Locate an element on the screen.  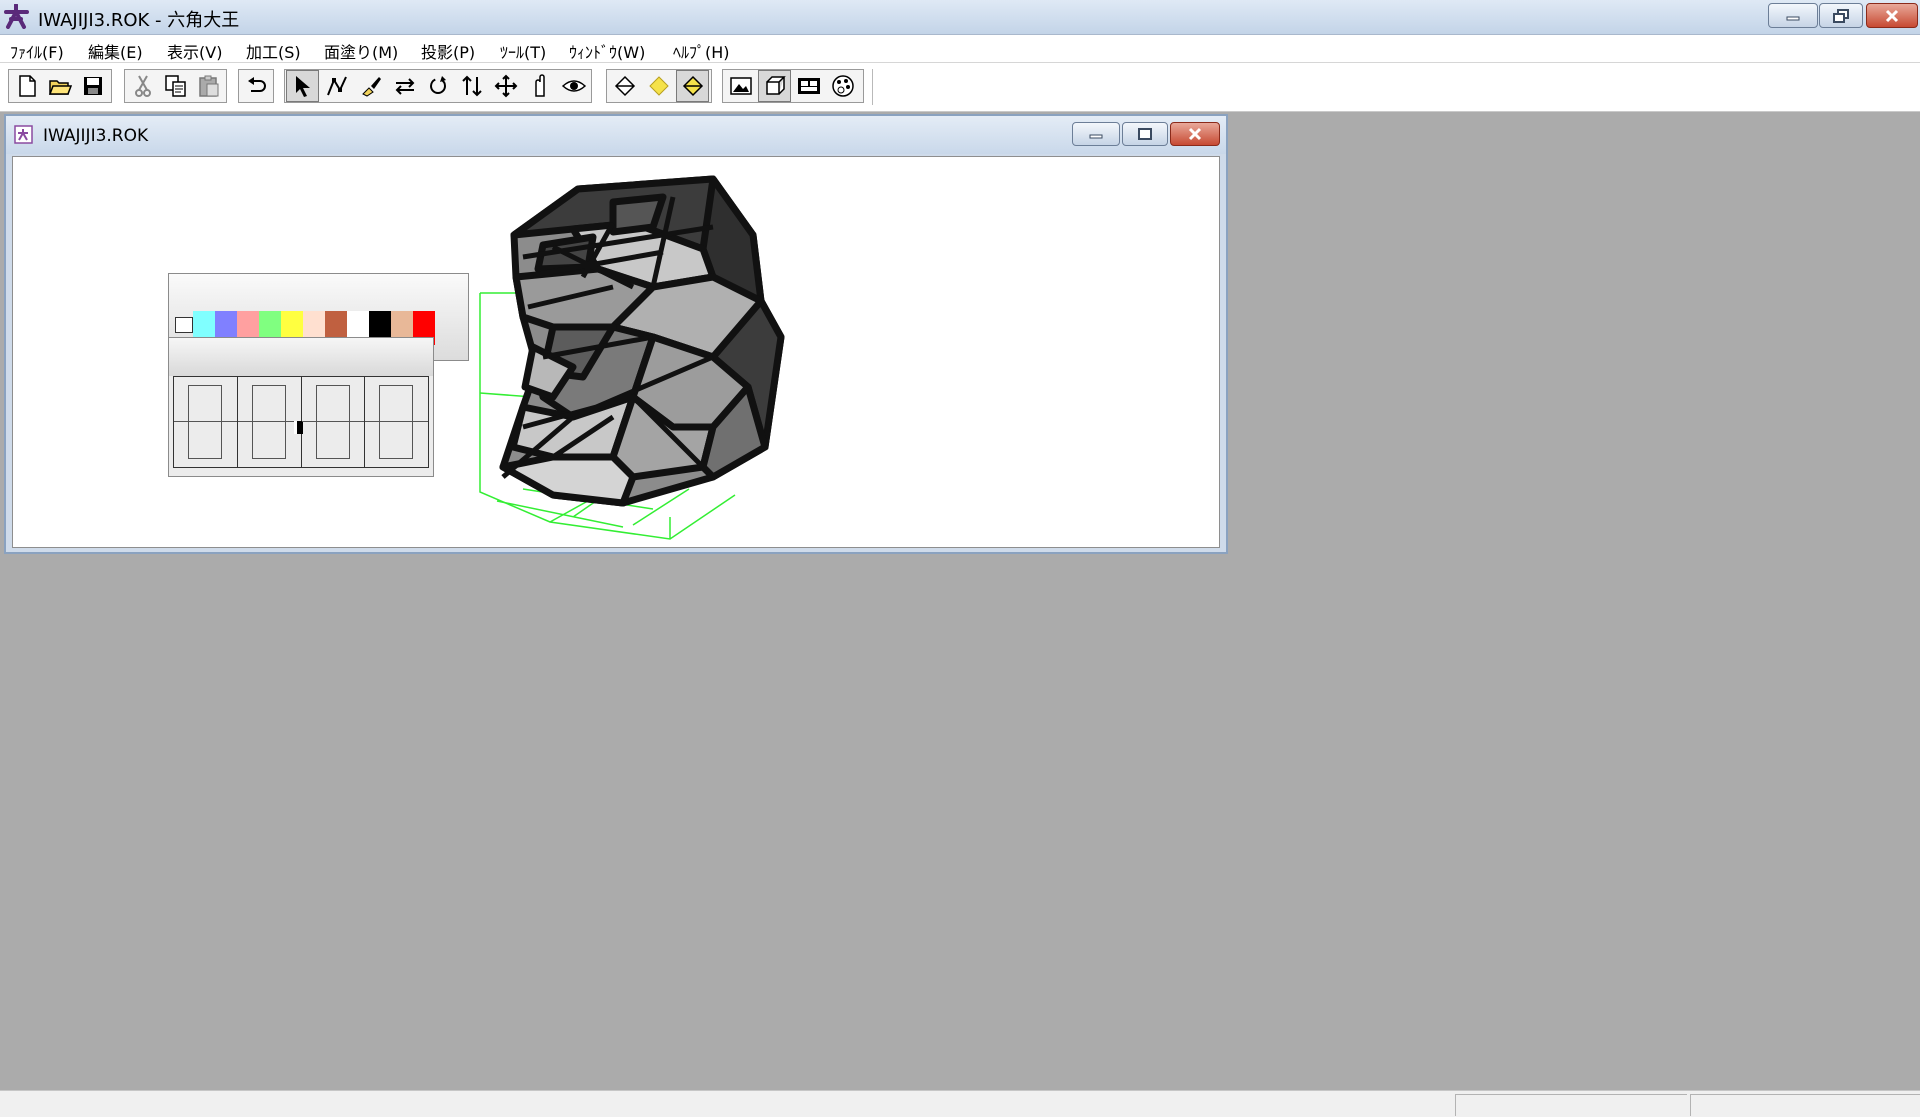
scale-tool-button is located at coordinates (471, 86).